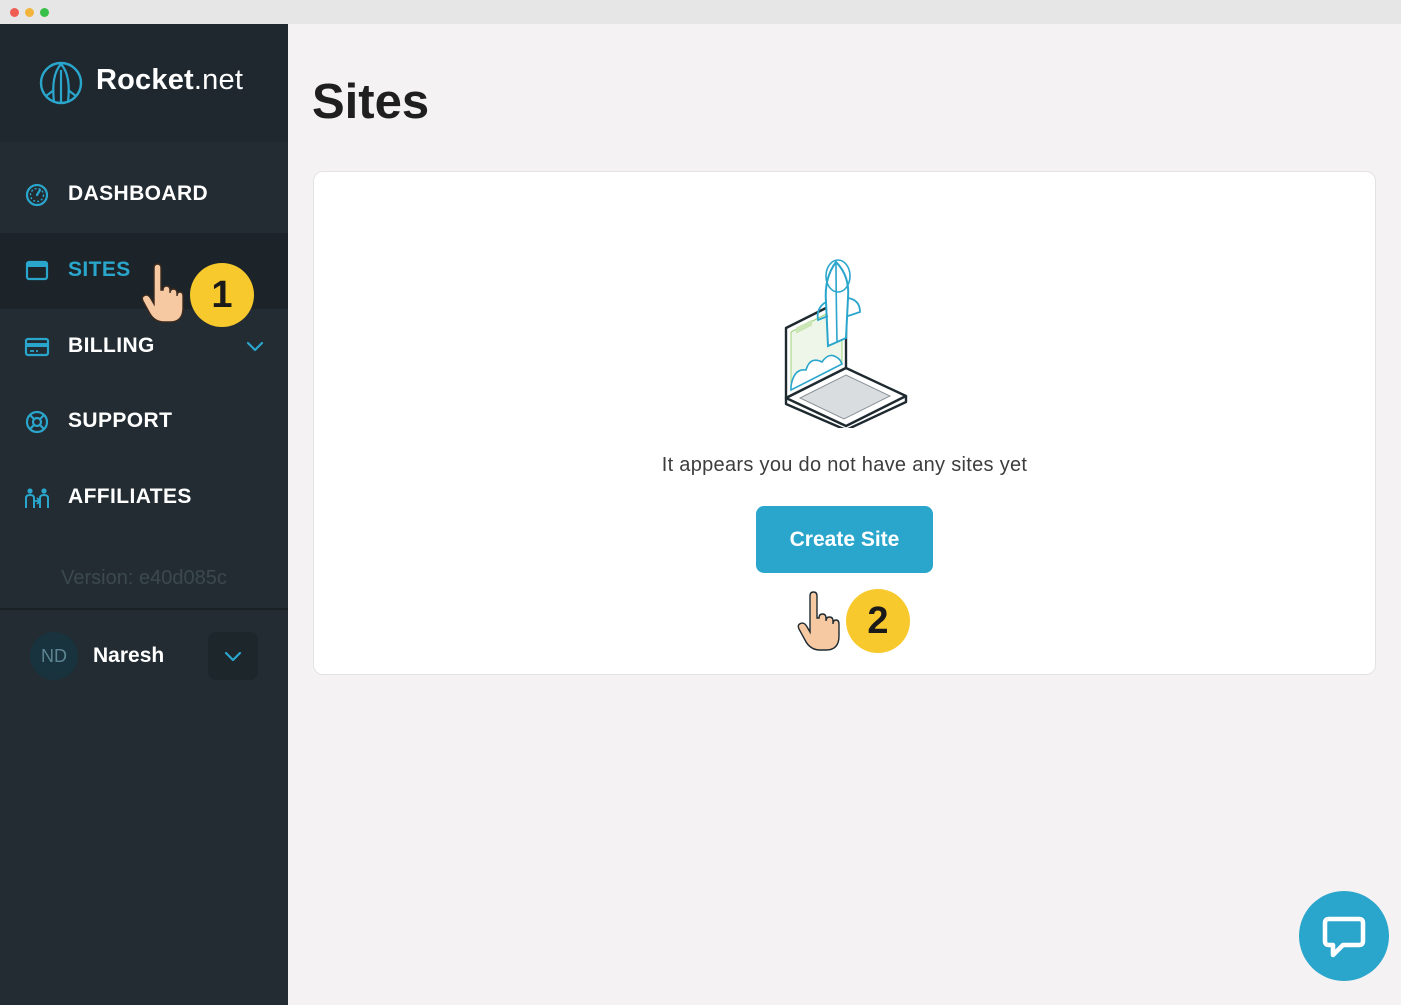 This screenshot has width=1401, height=1005. Describe the element at coordinates (144, 609) in the screenshot. I see `sidebar-divider` at that location.